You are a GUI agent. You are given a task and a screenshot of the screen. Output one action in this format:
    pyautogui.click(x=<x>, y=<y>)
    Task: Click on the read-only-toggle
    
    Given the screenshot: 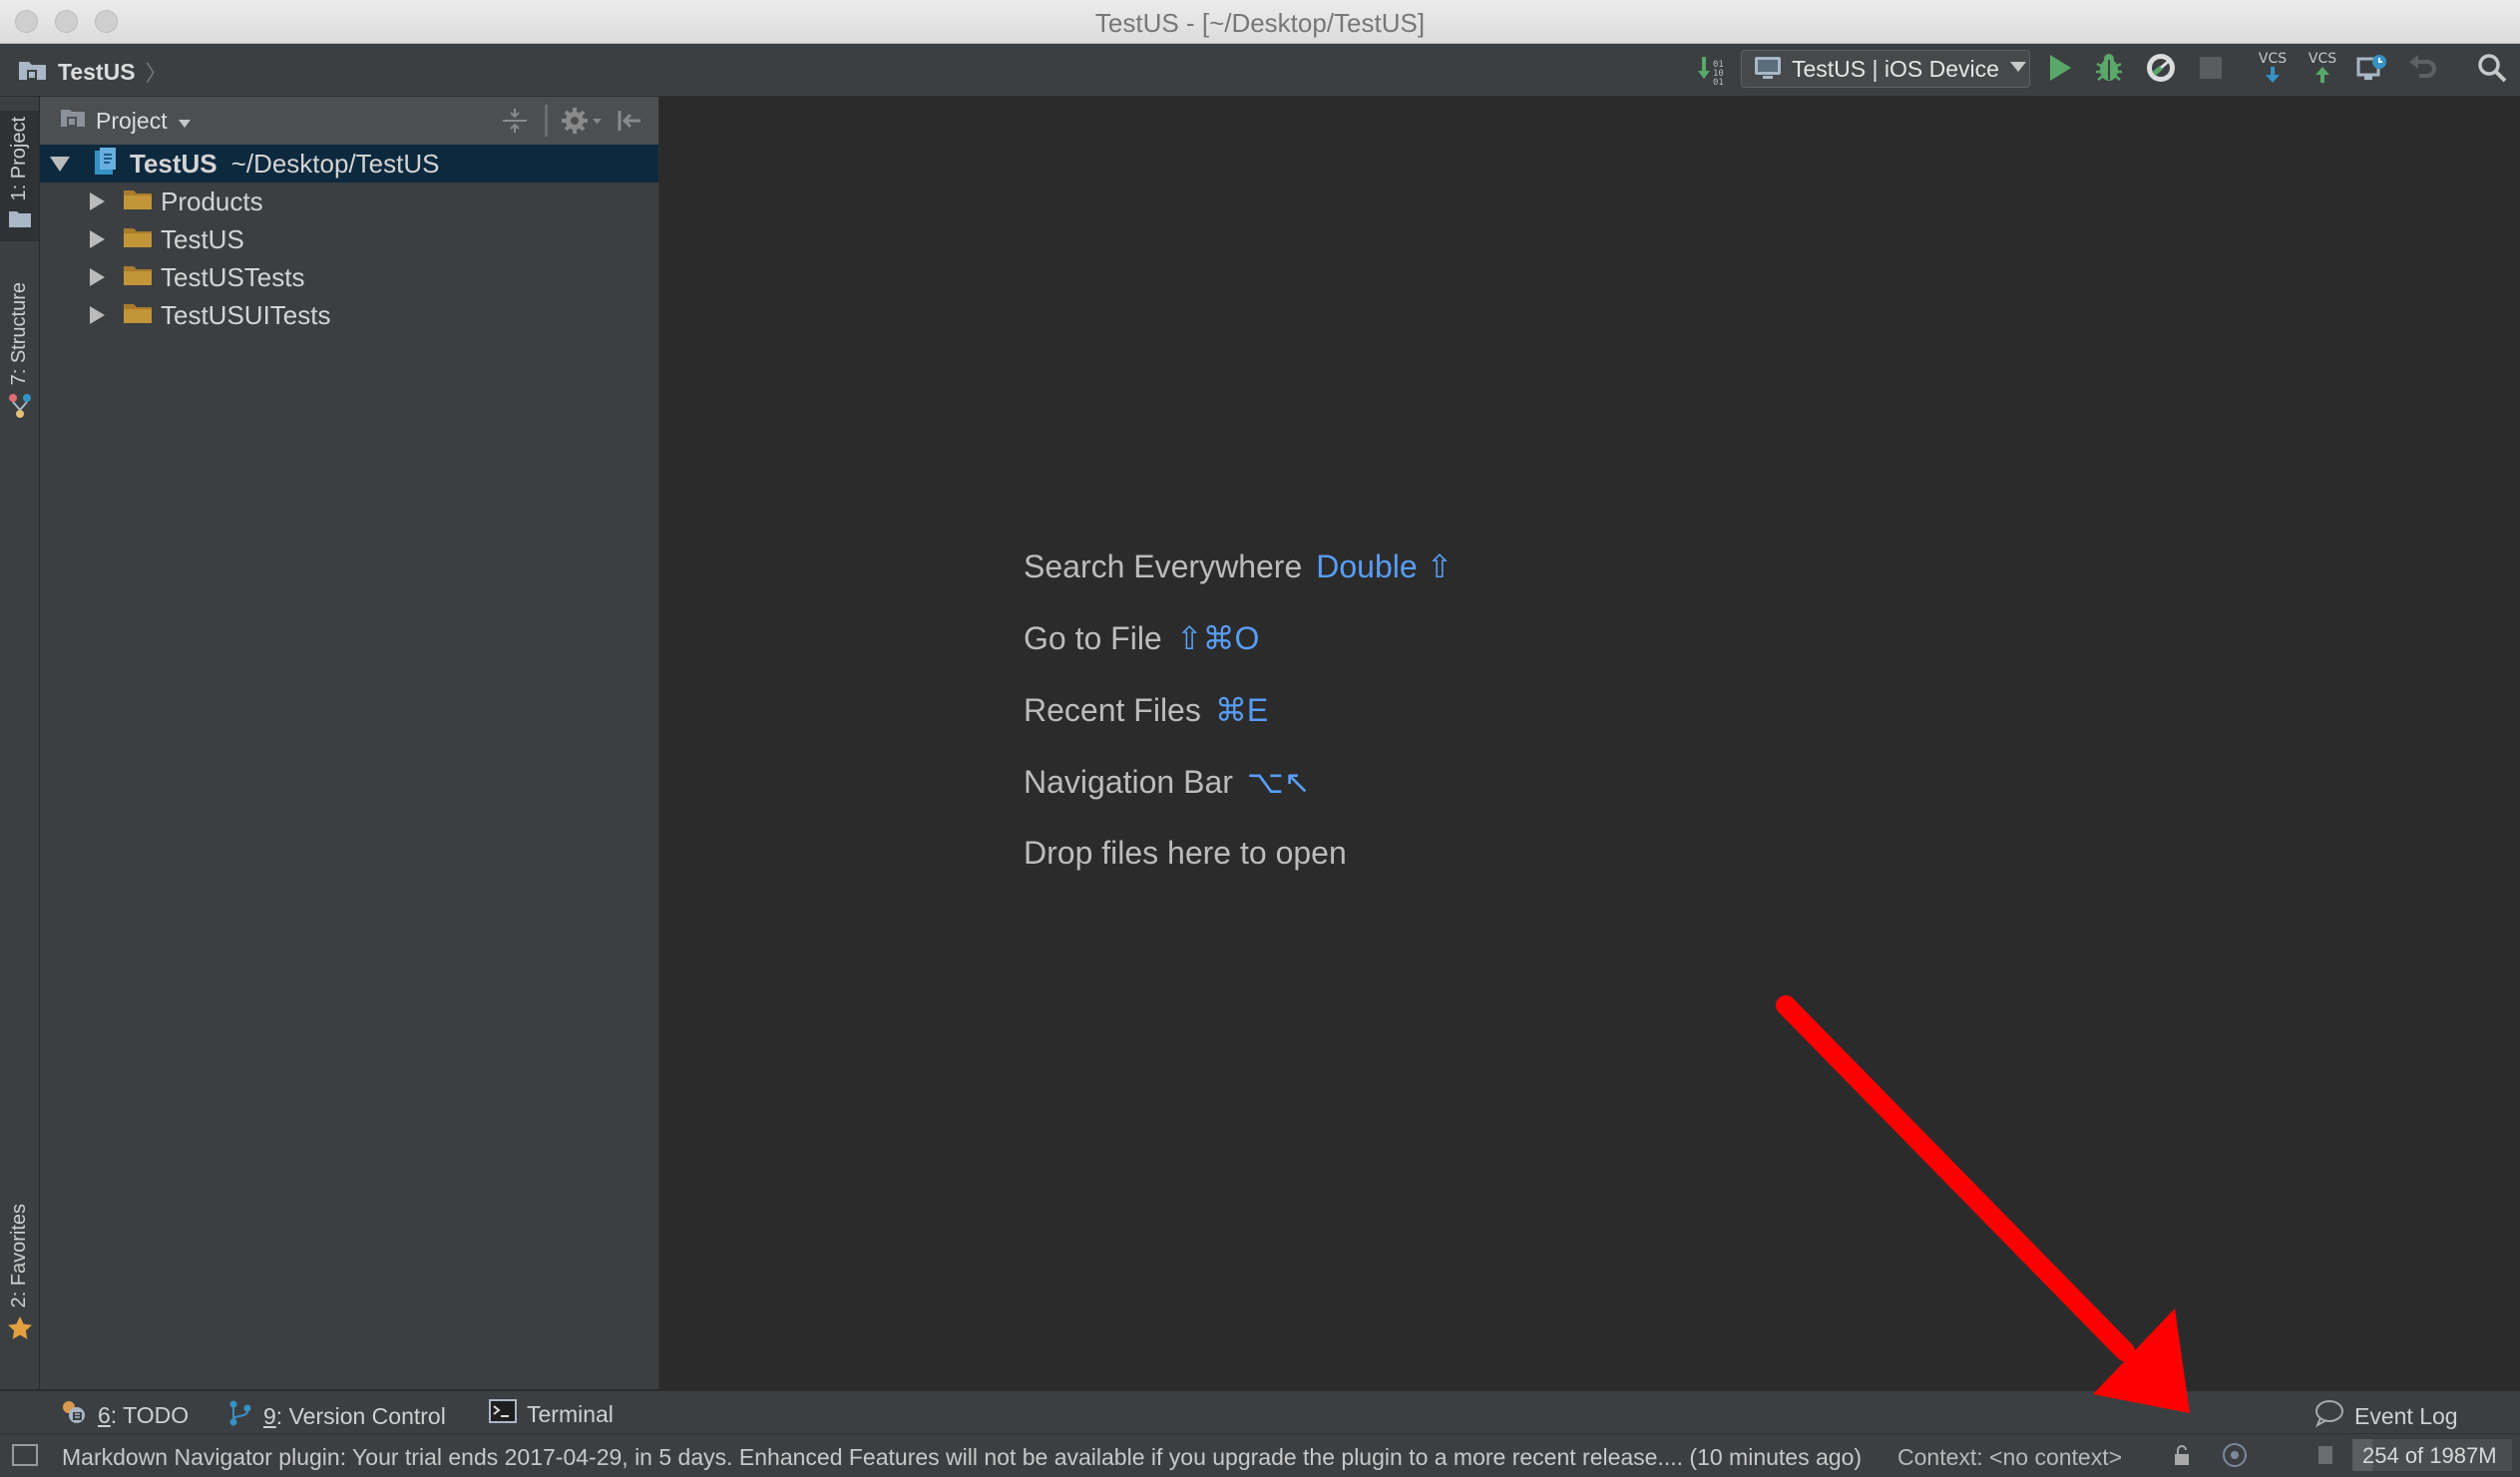 What is the action you would take?
    pyautogui.click(x=2182, y=1458)
    